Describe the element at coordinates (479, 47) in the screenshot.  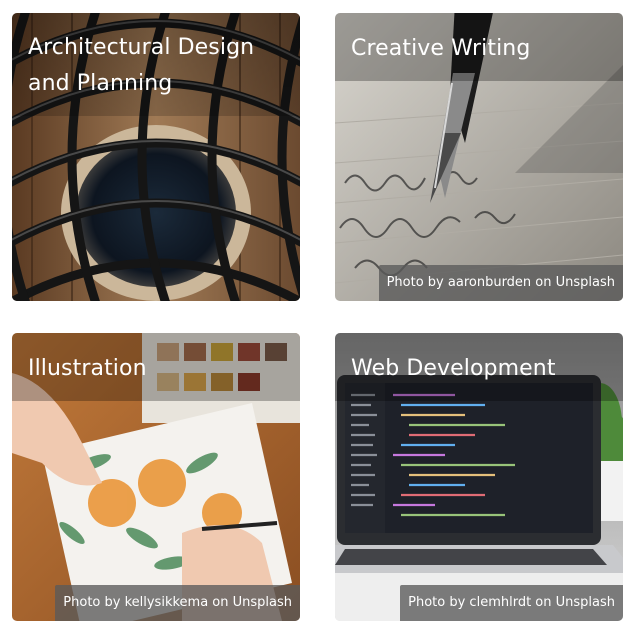
I see `card-title: Creative Writing` at that location.